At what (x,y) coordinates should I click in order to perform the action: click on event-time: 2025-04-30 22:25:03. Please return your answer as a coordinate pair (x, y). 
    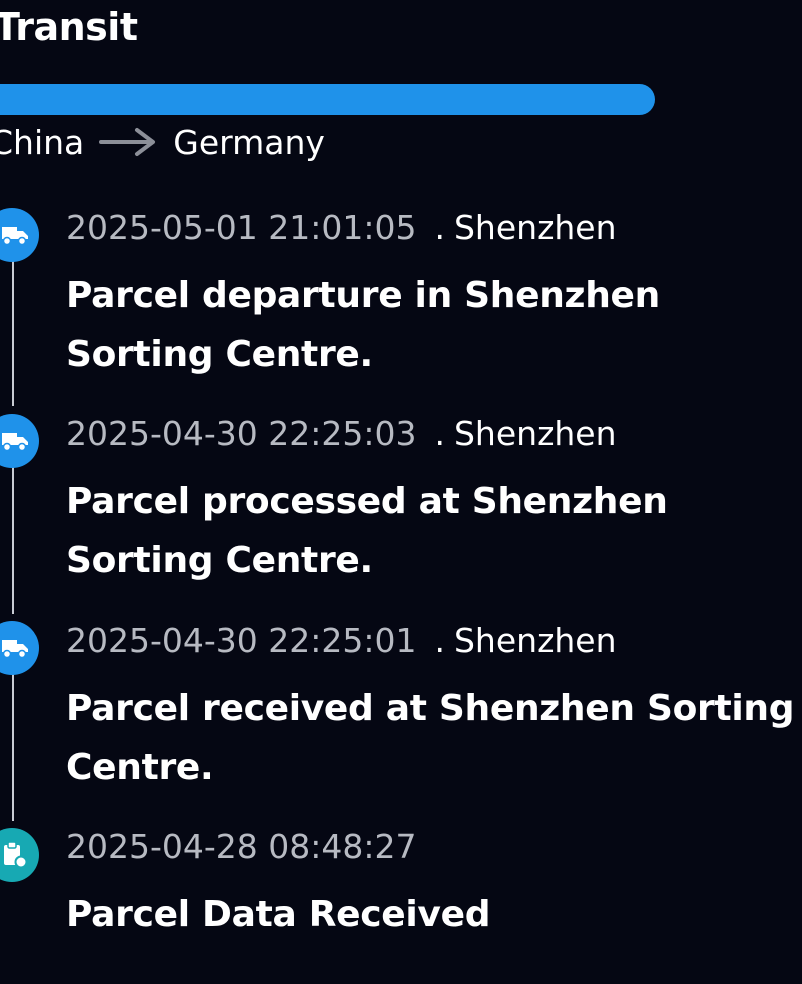
    Looking at the image, I should click on (241, 433).